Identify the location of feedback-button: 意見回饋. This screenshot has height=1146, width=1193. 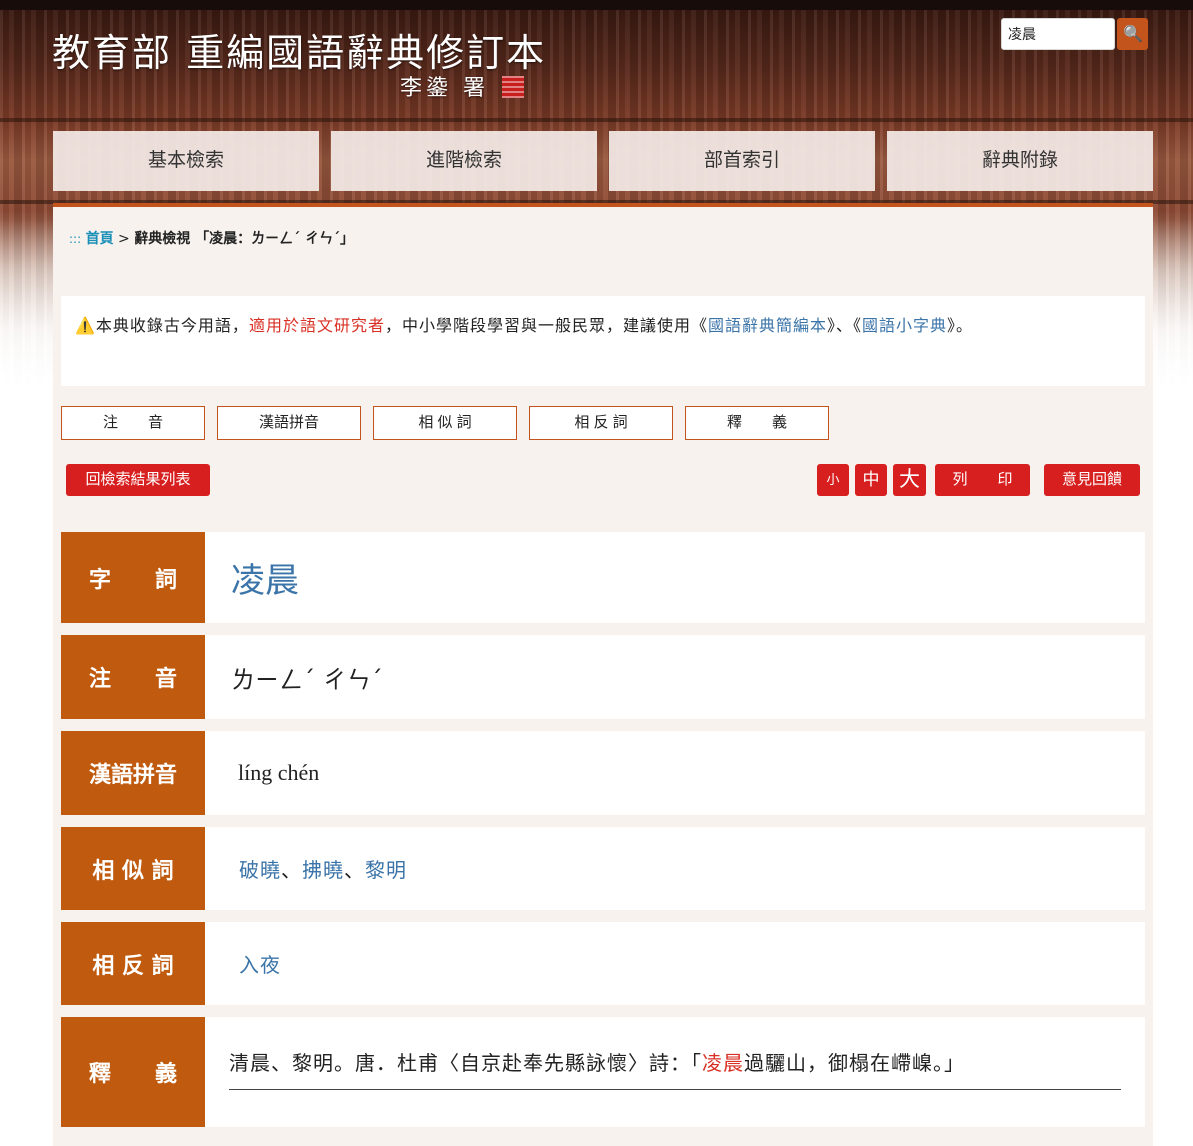
(1092, 480).